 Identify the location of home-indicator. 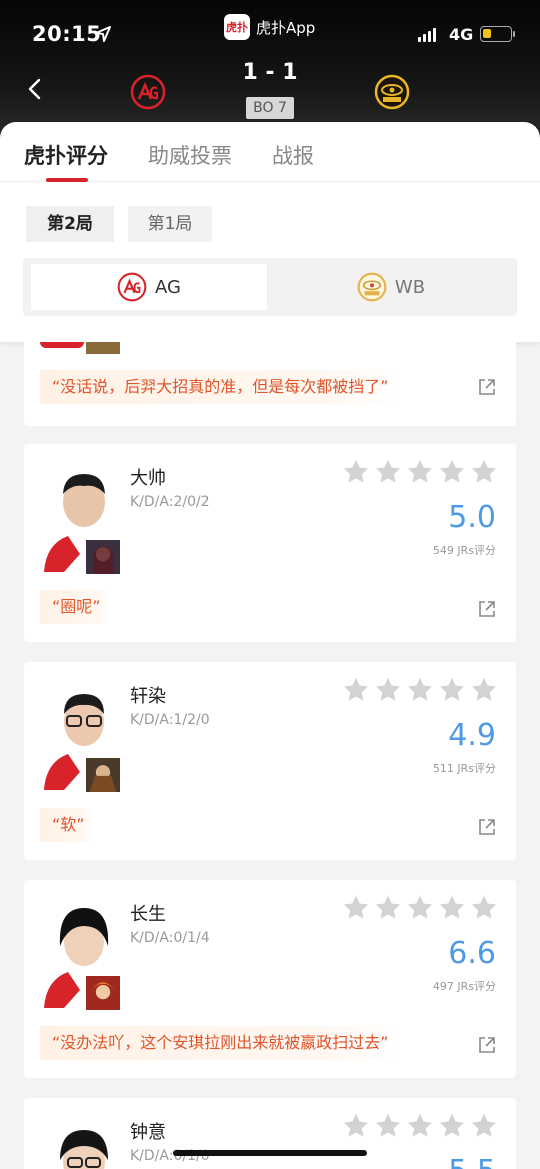
(270, 1153).